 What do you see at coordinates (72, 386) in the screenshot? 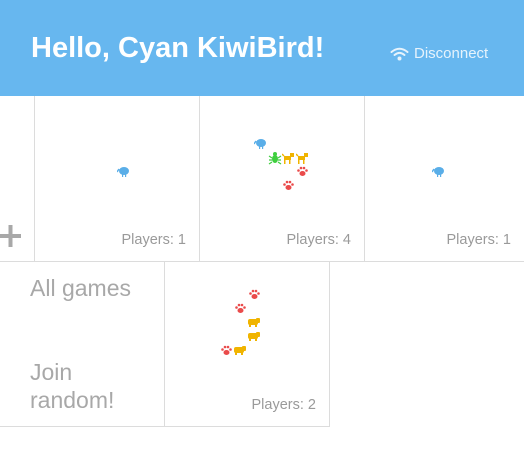
I see `join-random-link: Join random!` at bounding box center [72, 386].